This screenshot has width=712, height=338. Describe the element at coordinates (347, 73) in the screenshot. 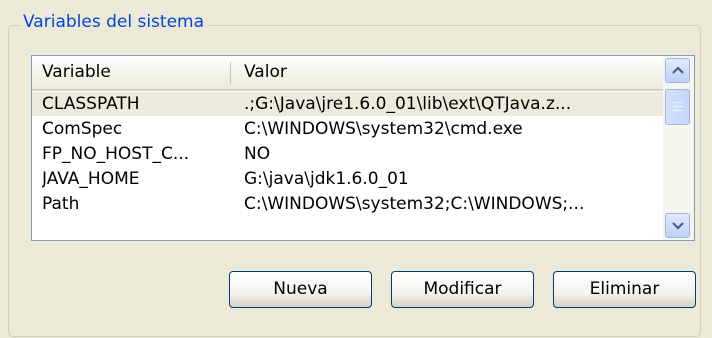

I see `list-header: Variable Valor` at that location.